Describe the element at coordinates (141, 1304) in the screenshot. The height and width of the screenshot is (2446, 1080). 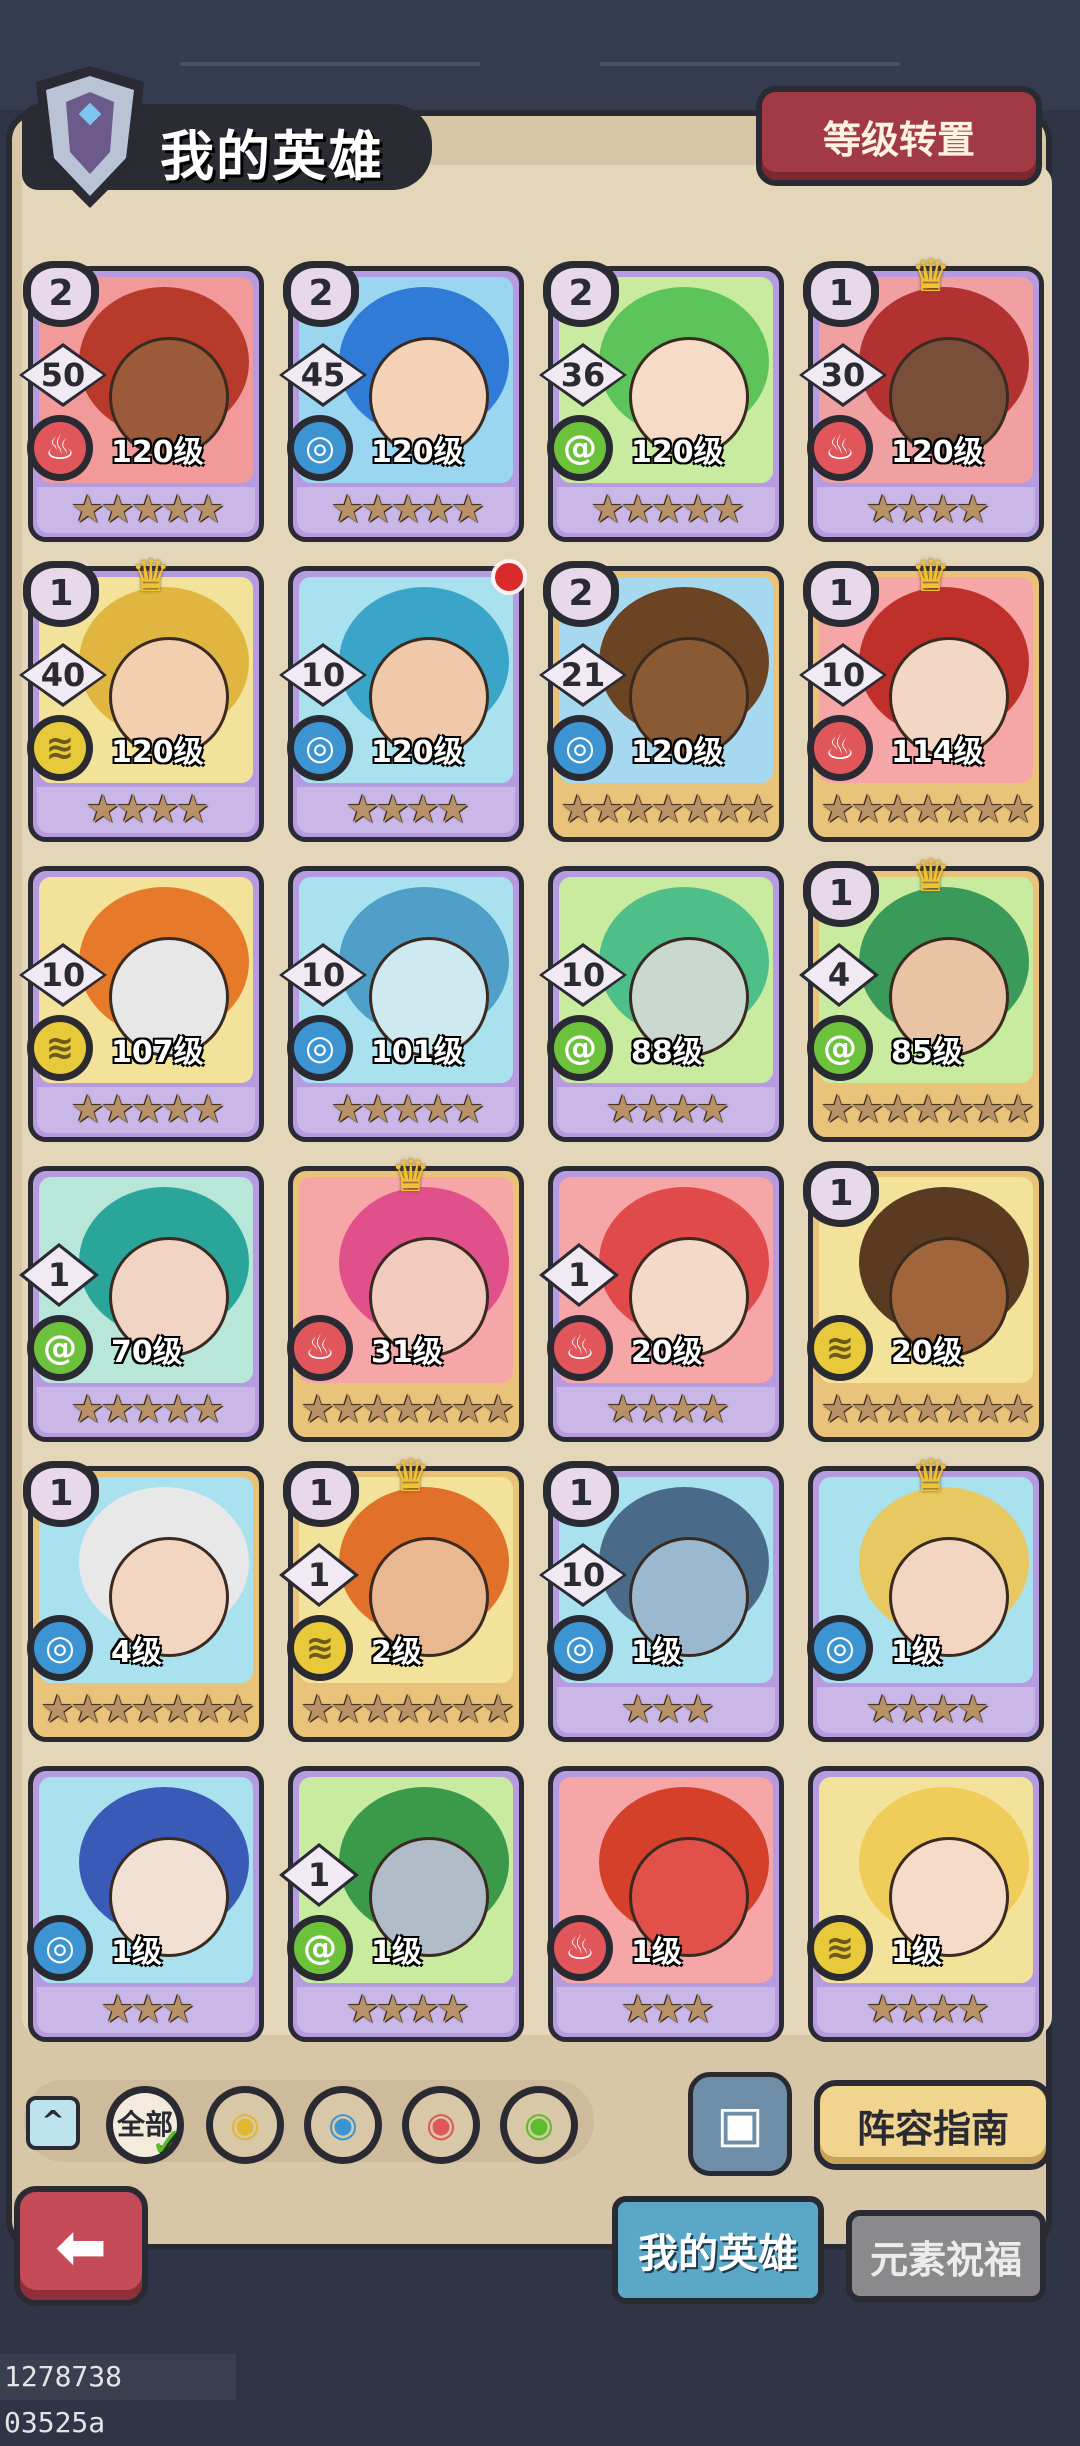
I see `hero-card: ★★★★★ @70级 1` at that location.